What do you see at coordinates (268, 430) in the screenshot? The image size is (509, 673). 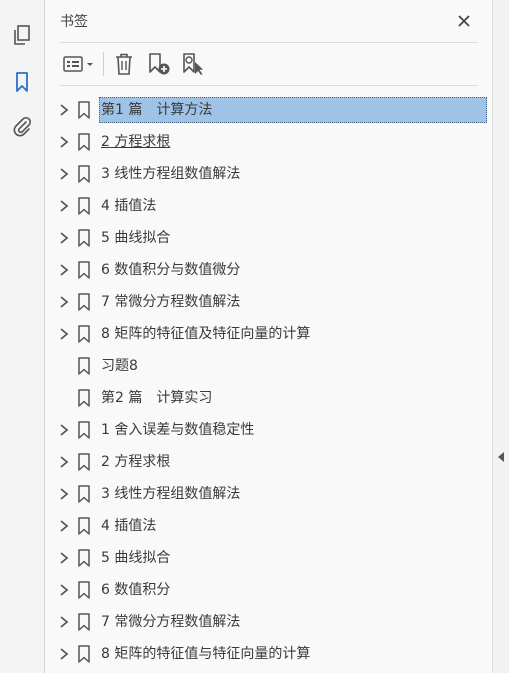 I see `bookmark-item: 1 舍入误差与数值稳定性` at bounding box center [268, 430].